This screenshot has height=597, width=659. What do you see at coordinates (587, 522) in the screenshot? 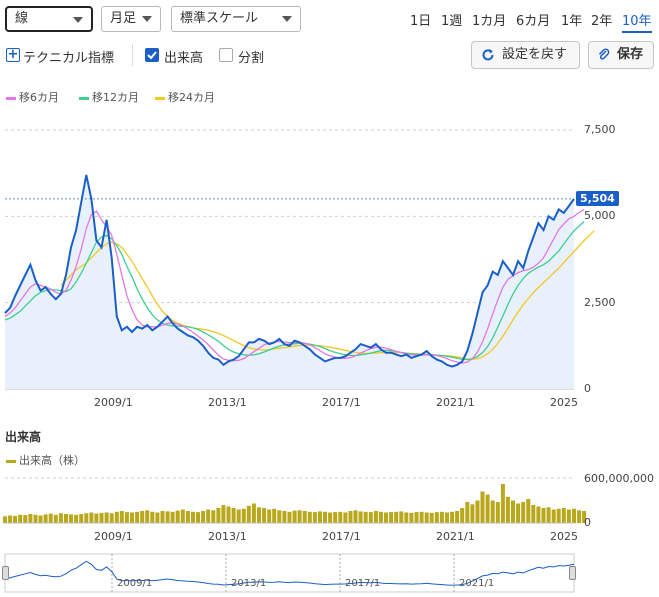
I see `volume-tick-label: 0` at bounding box center [587, 522].